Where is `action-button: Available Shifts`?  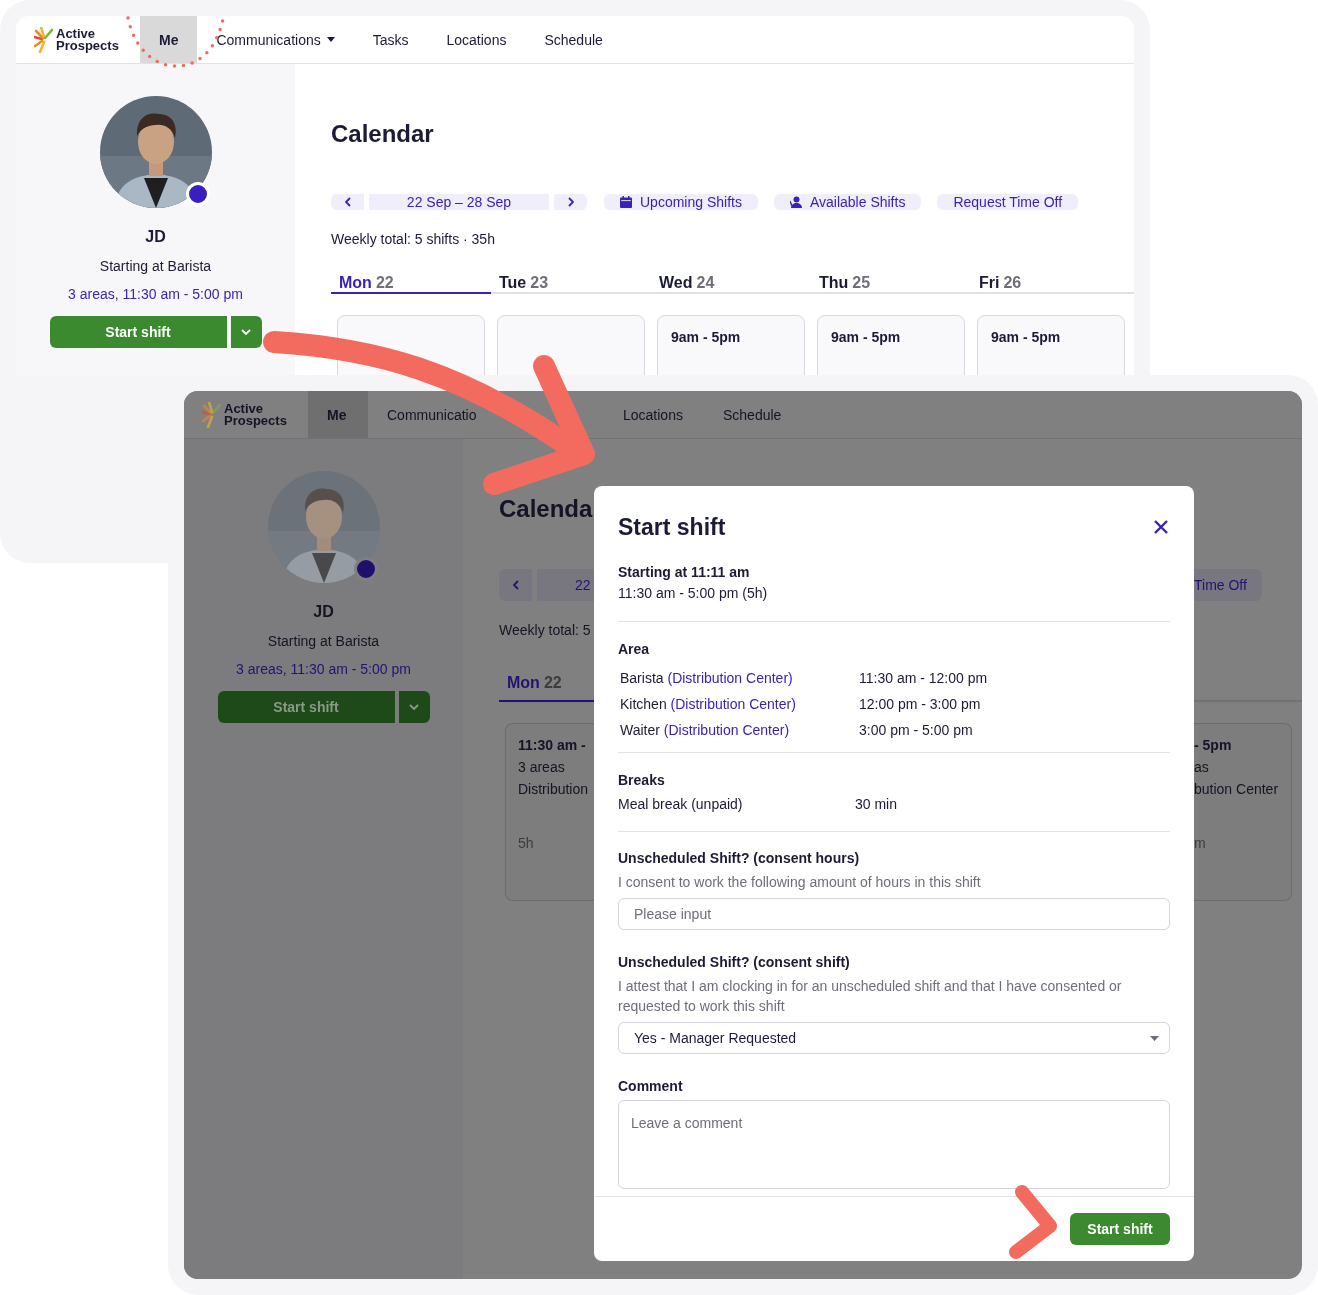
action-button: Available Shifts is located at coordinates (847, 202).